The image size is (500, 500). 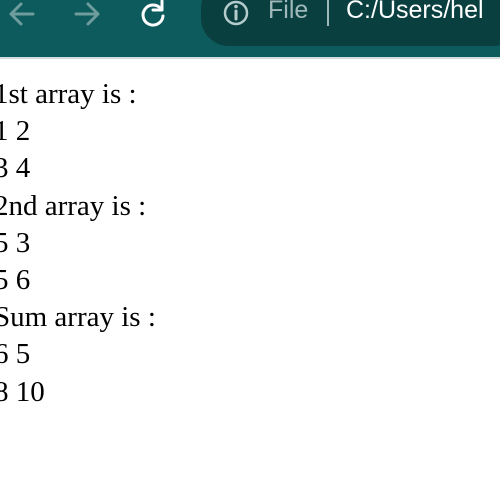 I want to click on heading-second-array: 2nd array is :, so click(x=73, y=205).